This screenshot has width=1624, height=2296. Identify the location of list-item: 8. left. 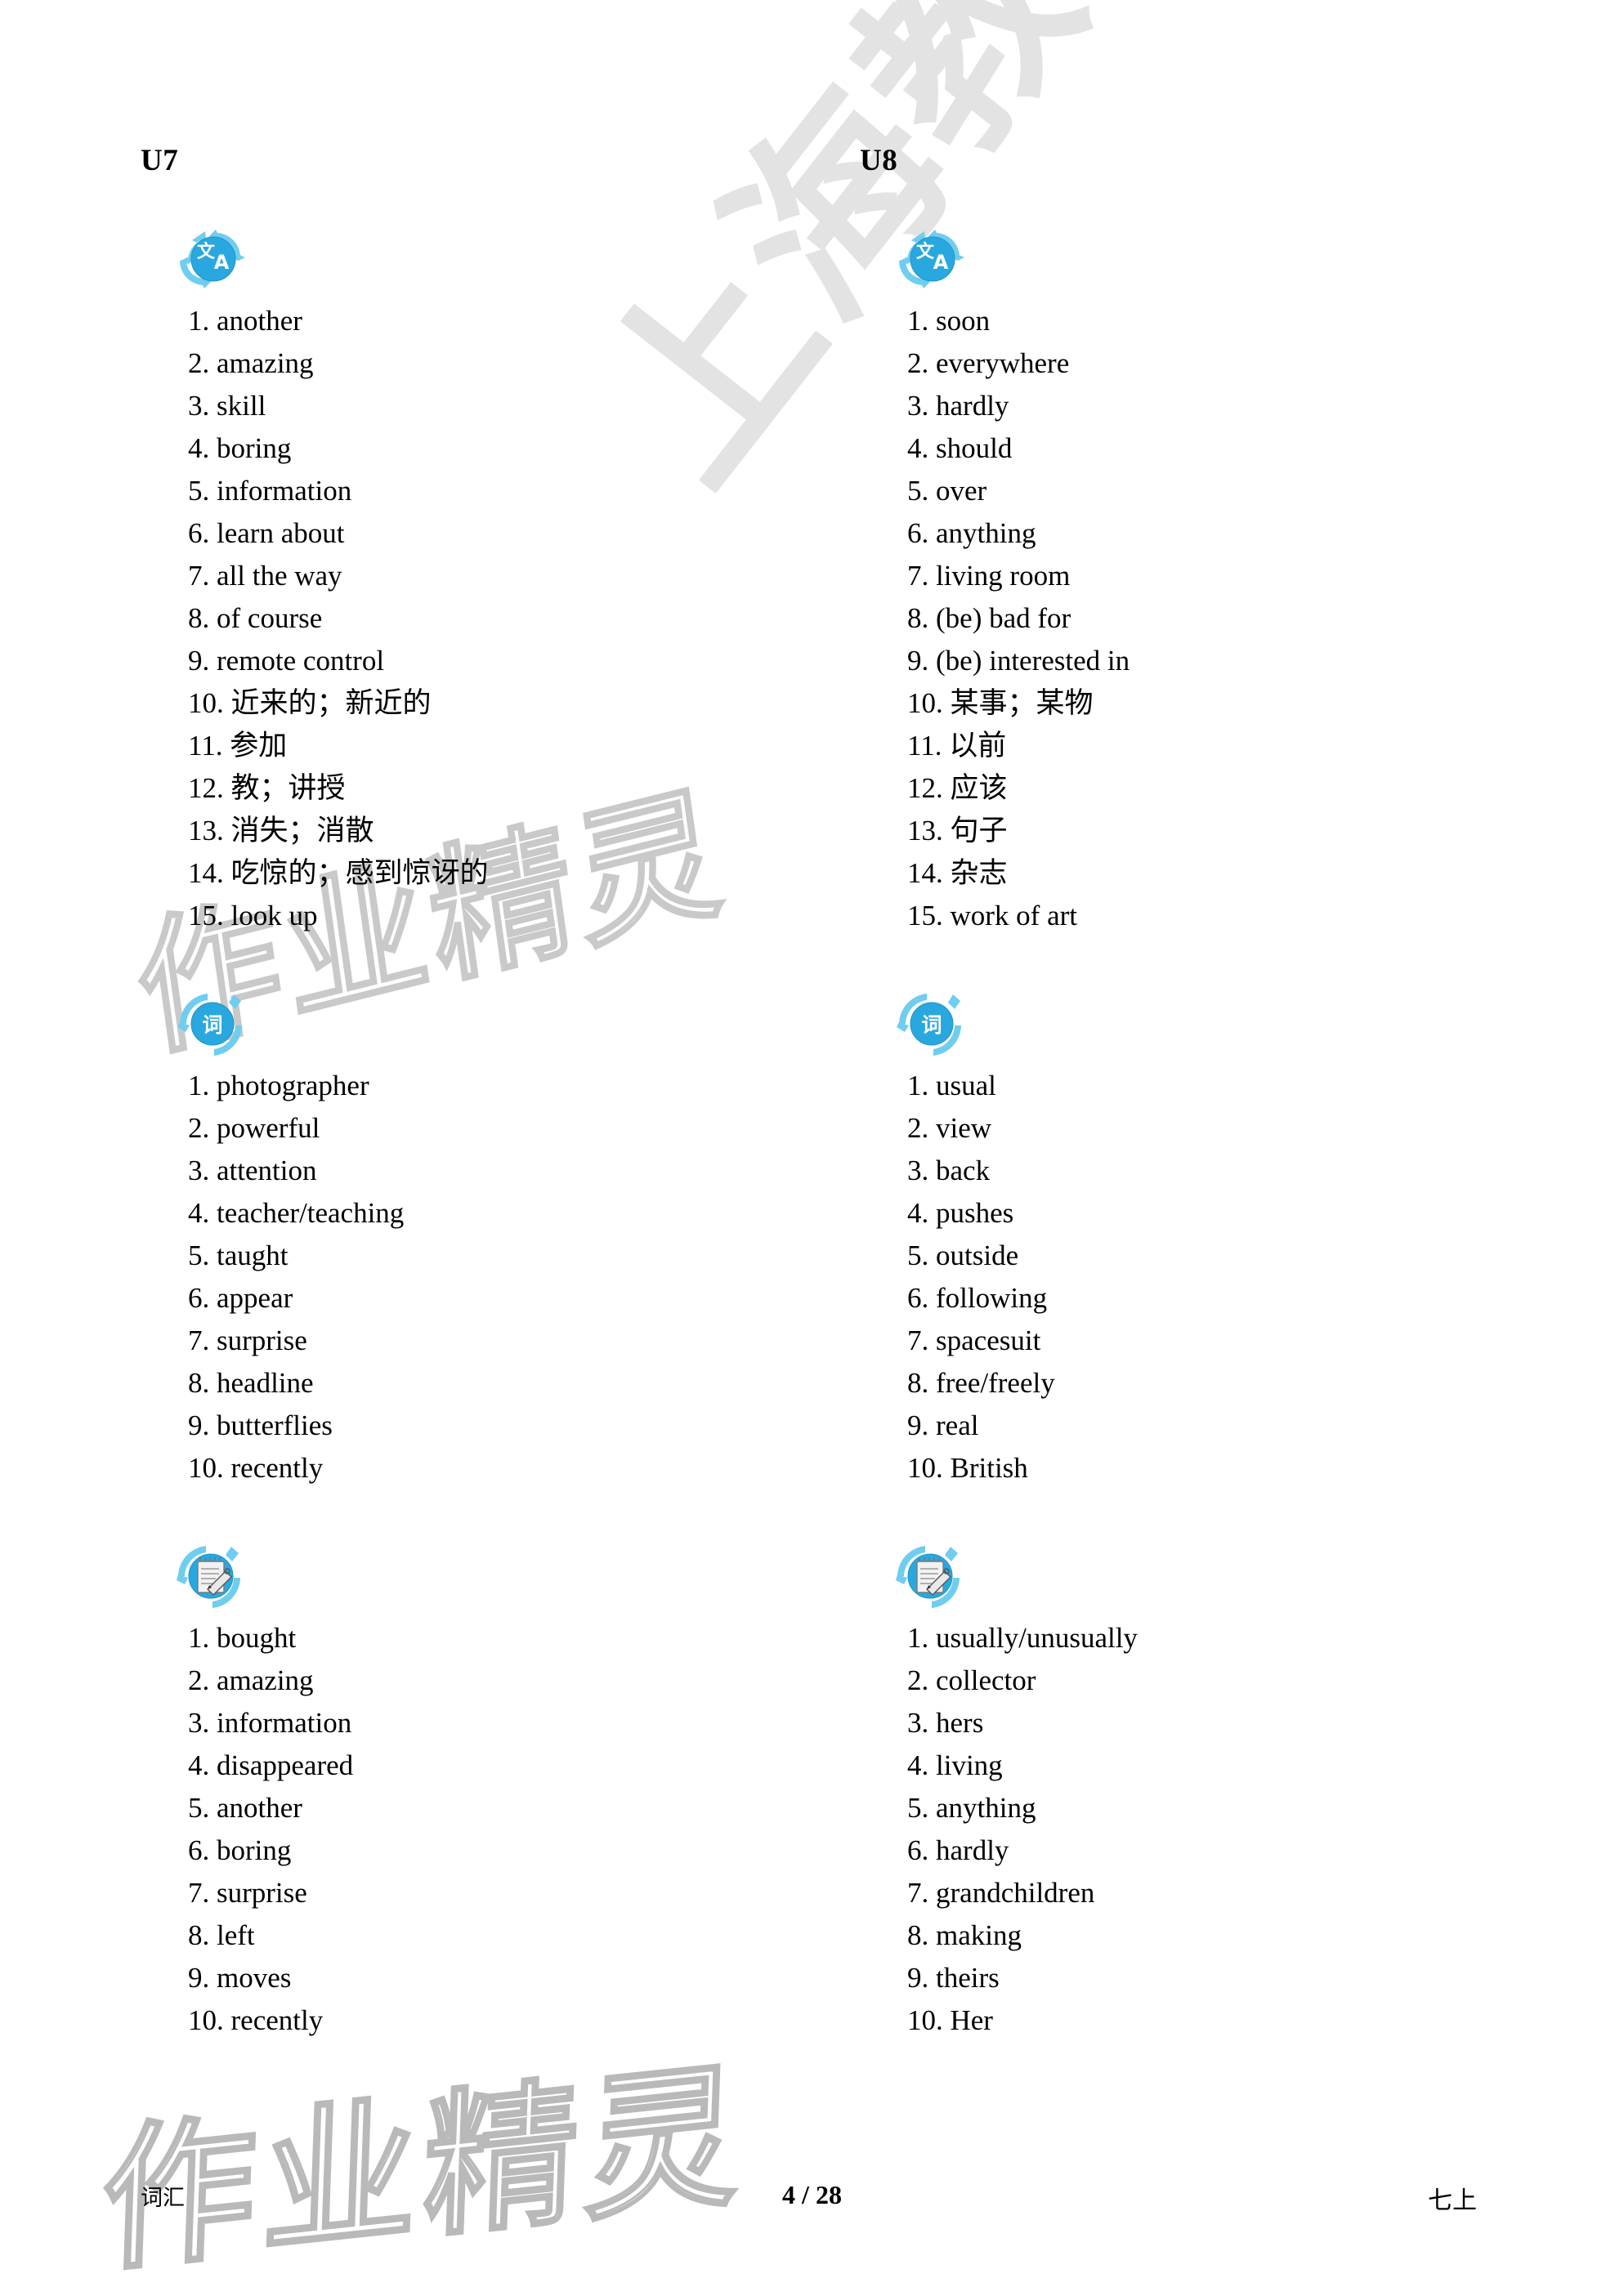
(221, 1935).